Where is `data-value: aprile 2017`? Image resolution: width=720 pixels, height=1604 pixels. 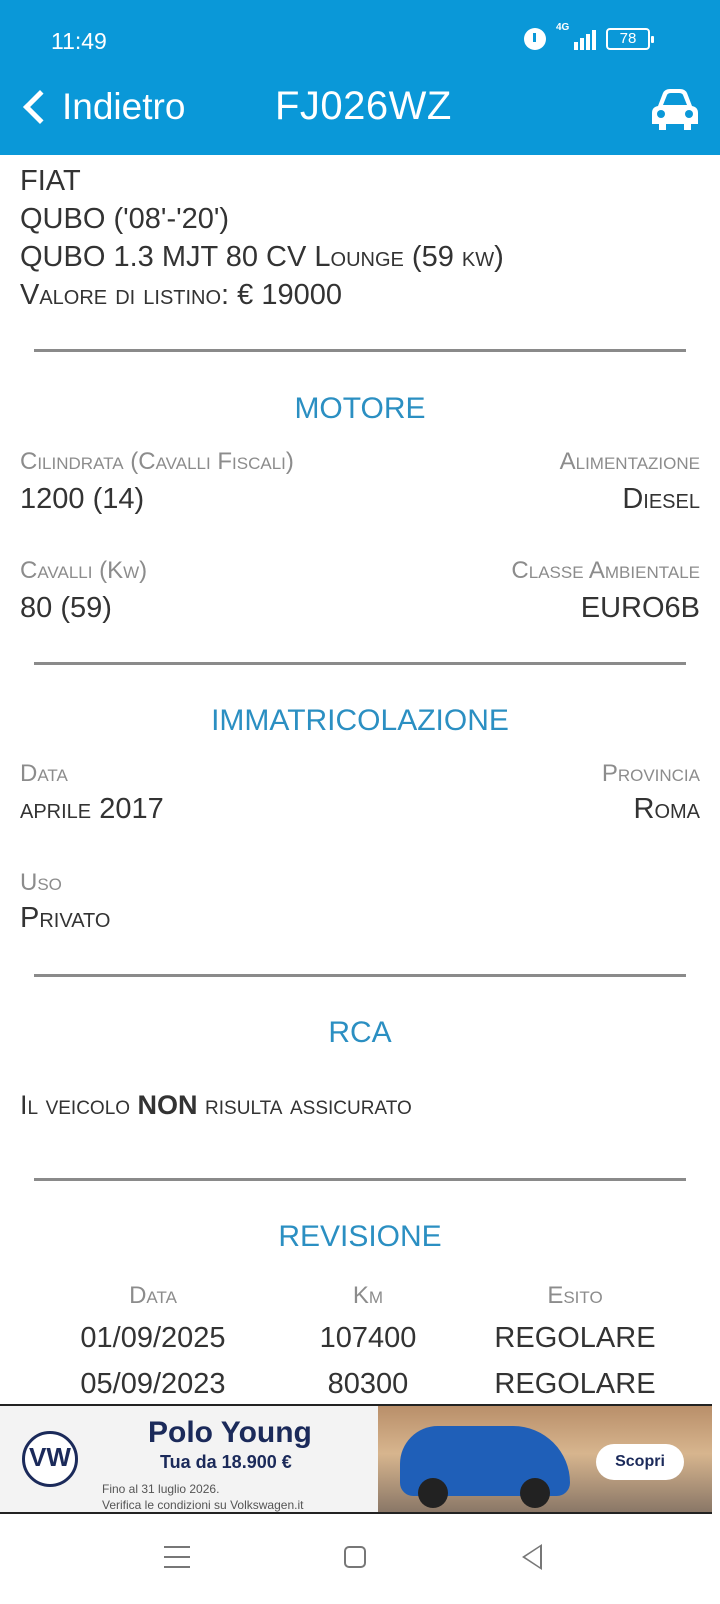
data-value: aprile 2017 is located at coordinates (92, 809).